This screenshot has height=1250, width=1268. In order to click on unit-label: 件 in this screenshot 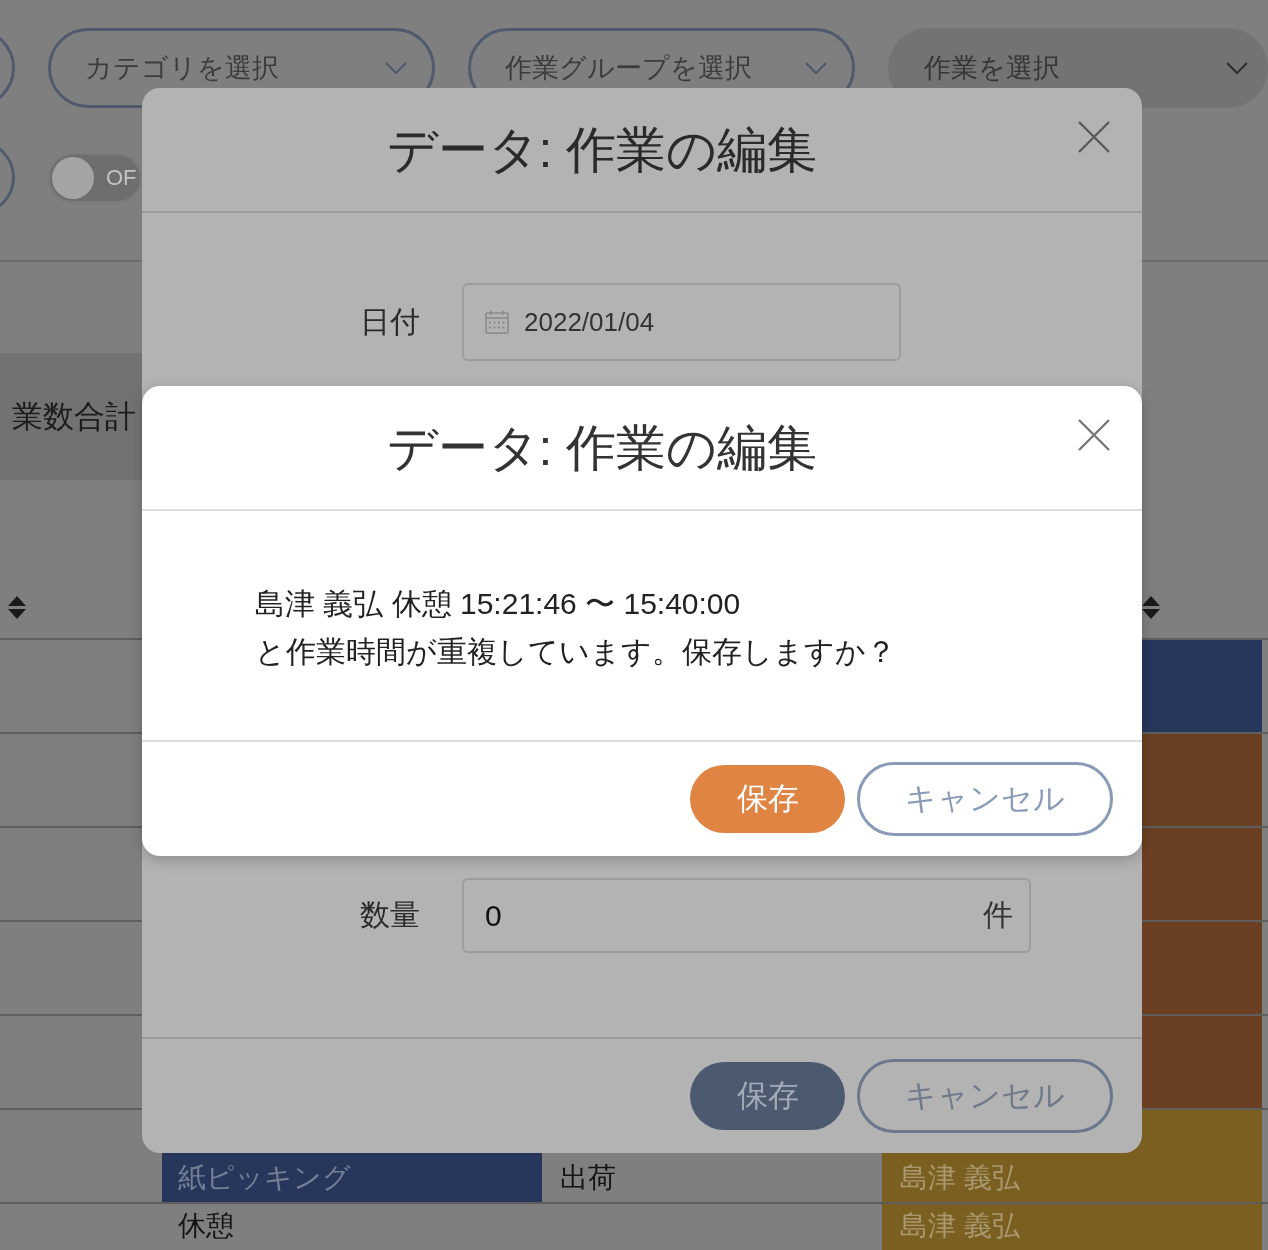, I will do `click(998, 915)`.